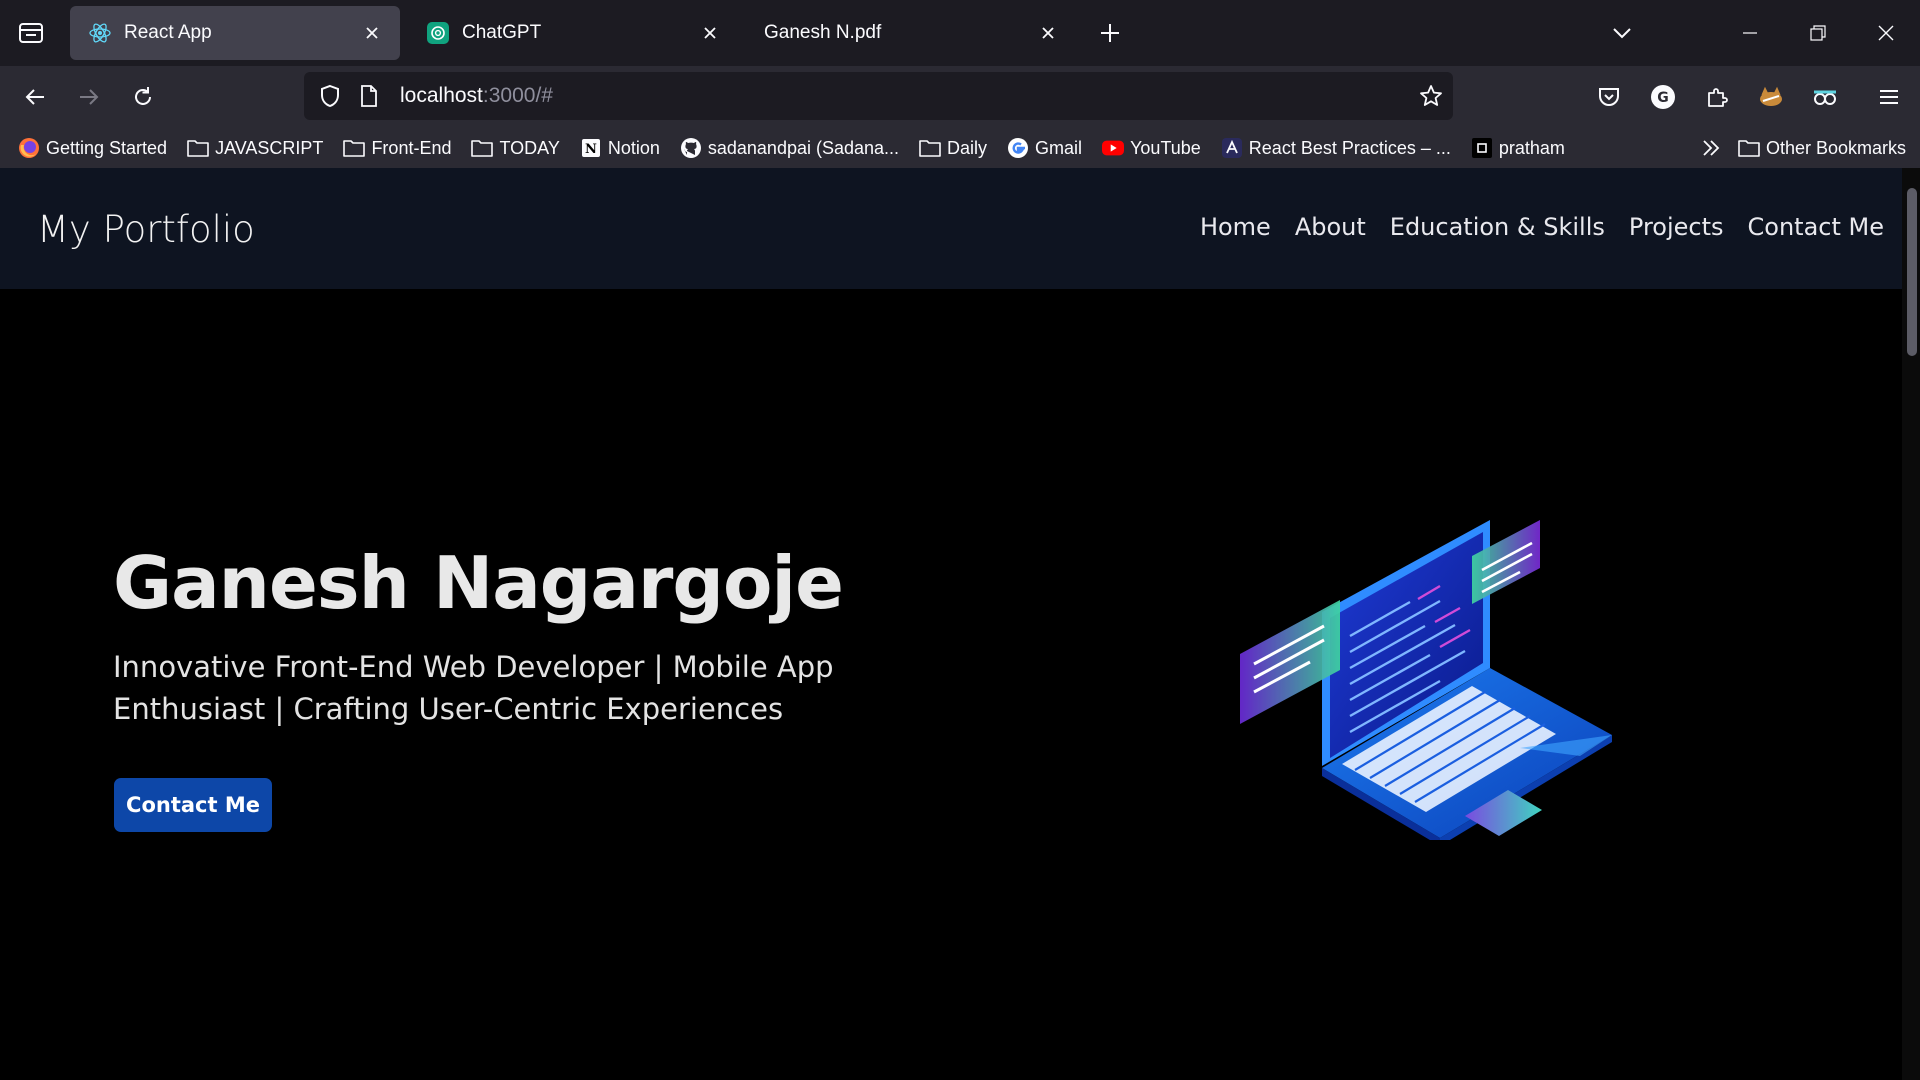 The height and width of the screenshot is (1080, 1920). I want to click on firefox-view-button, so click(31, 33).